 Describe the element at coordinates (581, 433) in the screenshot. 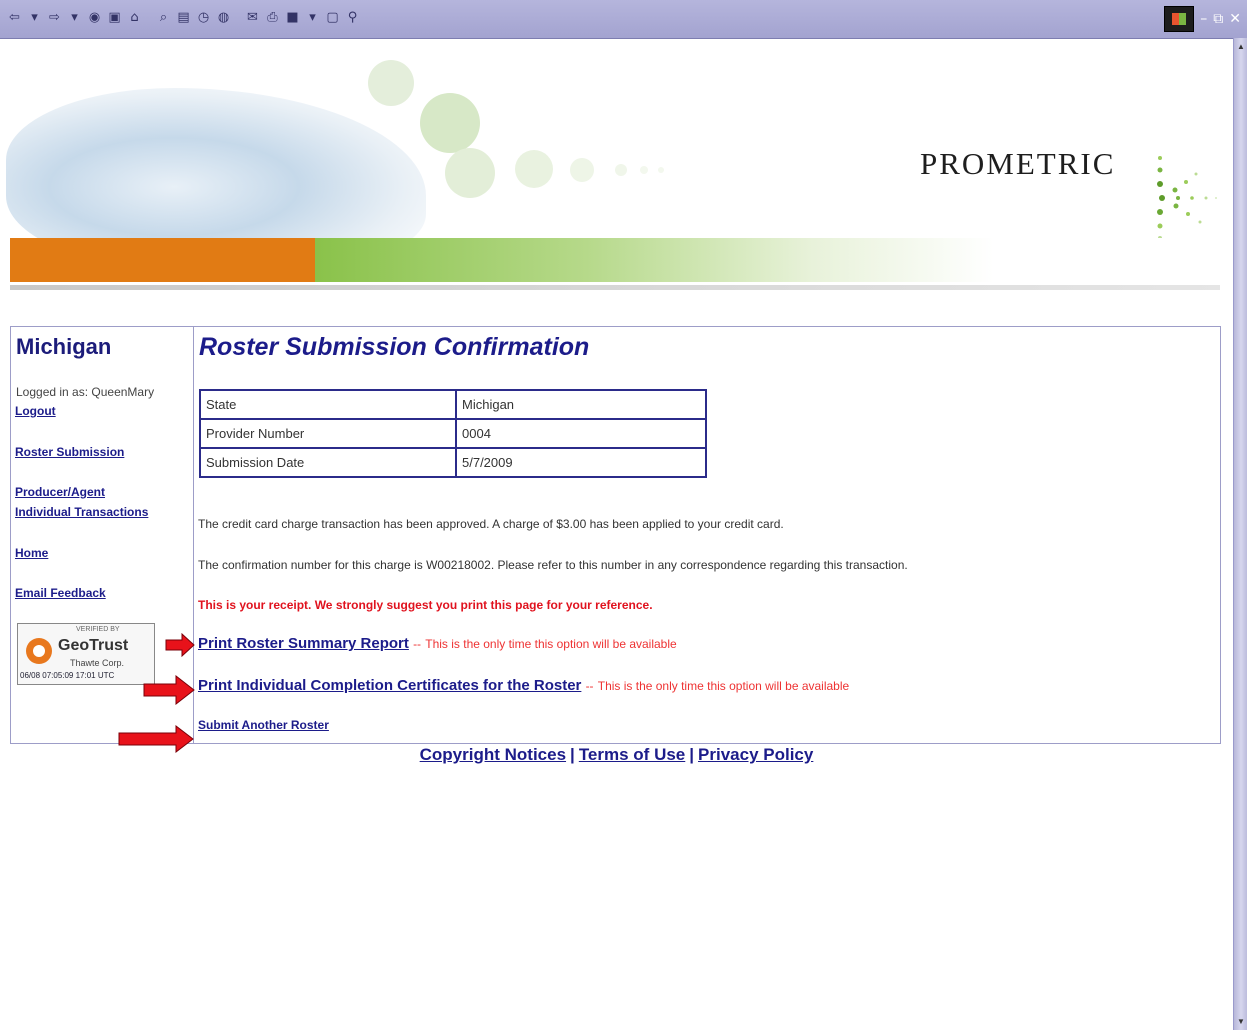

I see `table-value: 0004` at that location.